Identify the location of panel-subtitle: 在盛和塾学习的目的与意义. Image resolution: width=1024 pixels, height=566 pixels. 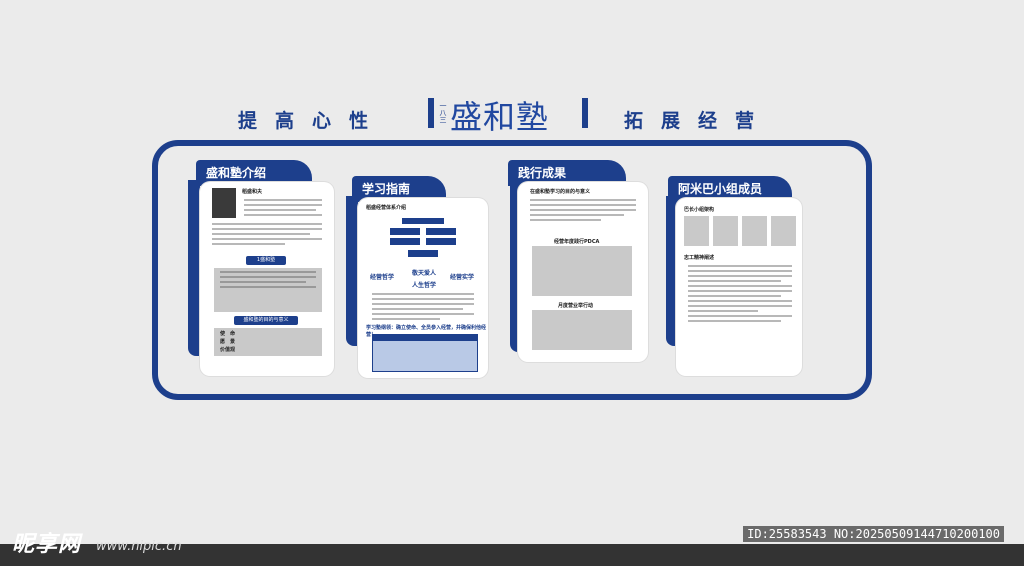
(560, 192).